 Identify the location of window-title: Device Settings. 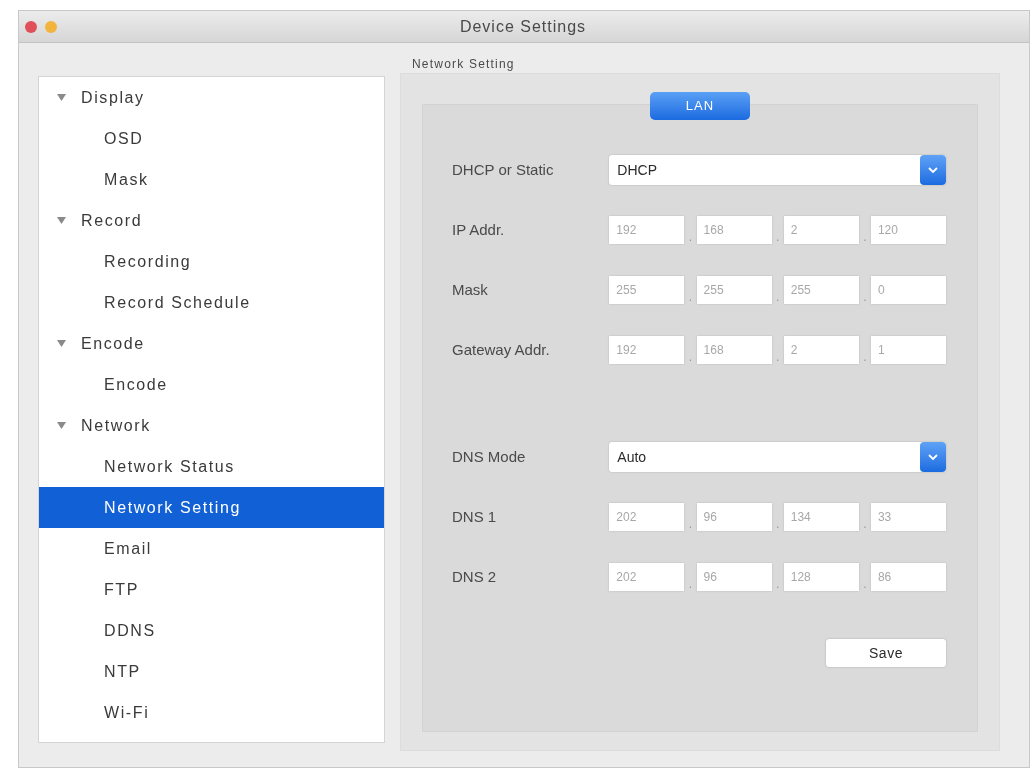
(523, 26).